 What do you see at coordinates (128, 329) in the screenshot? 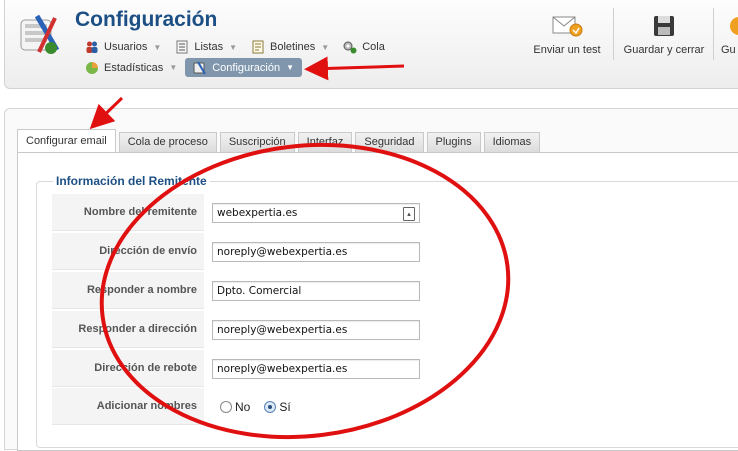
I see `reply-address-label: Responder a dirección` at bounding box center [128, 329].